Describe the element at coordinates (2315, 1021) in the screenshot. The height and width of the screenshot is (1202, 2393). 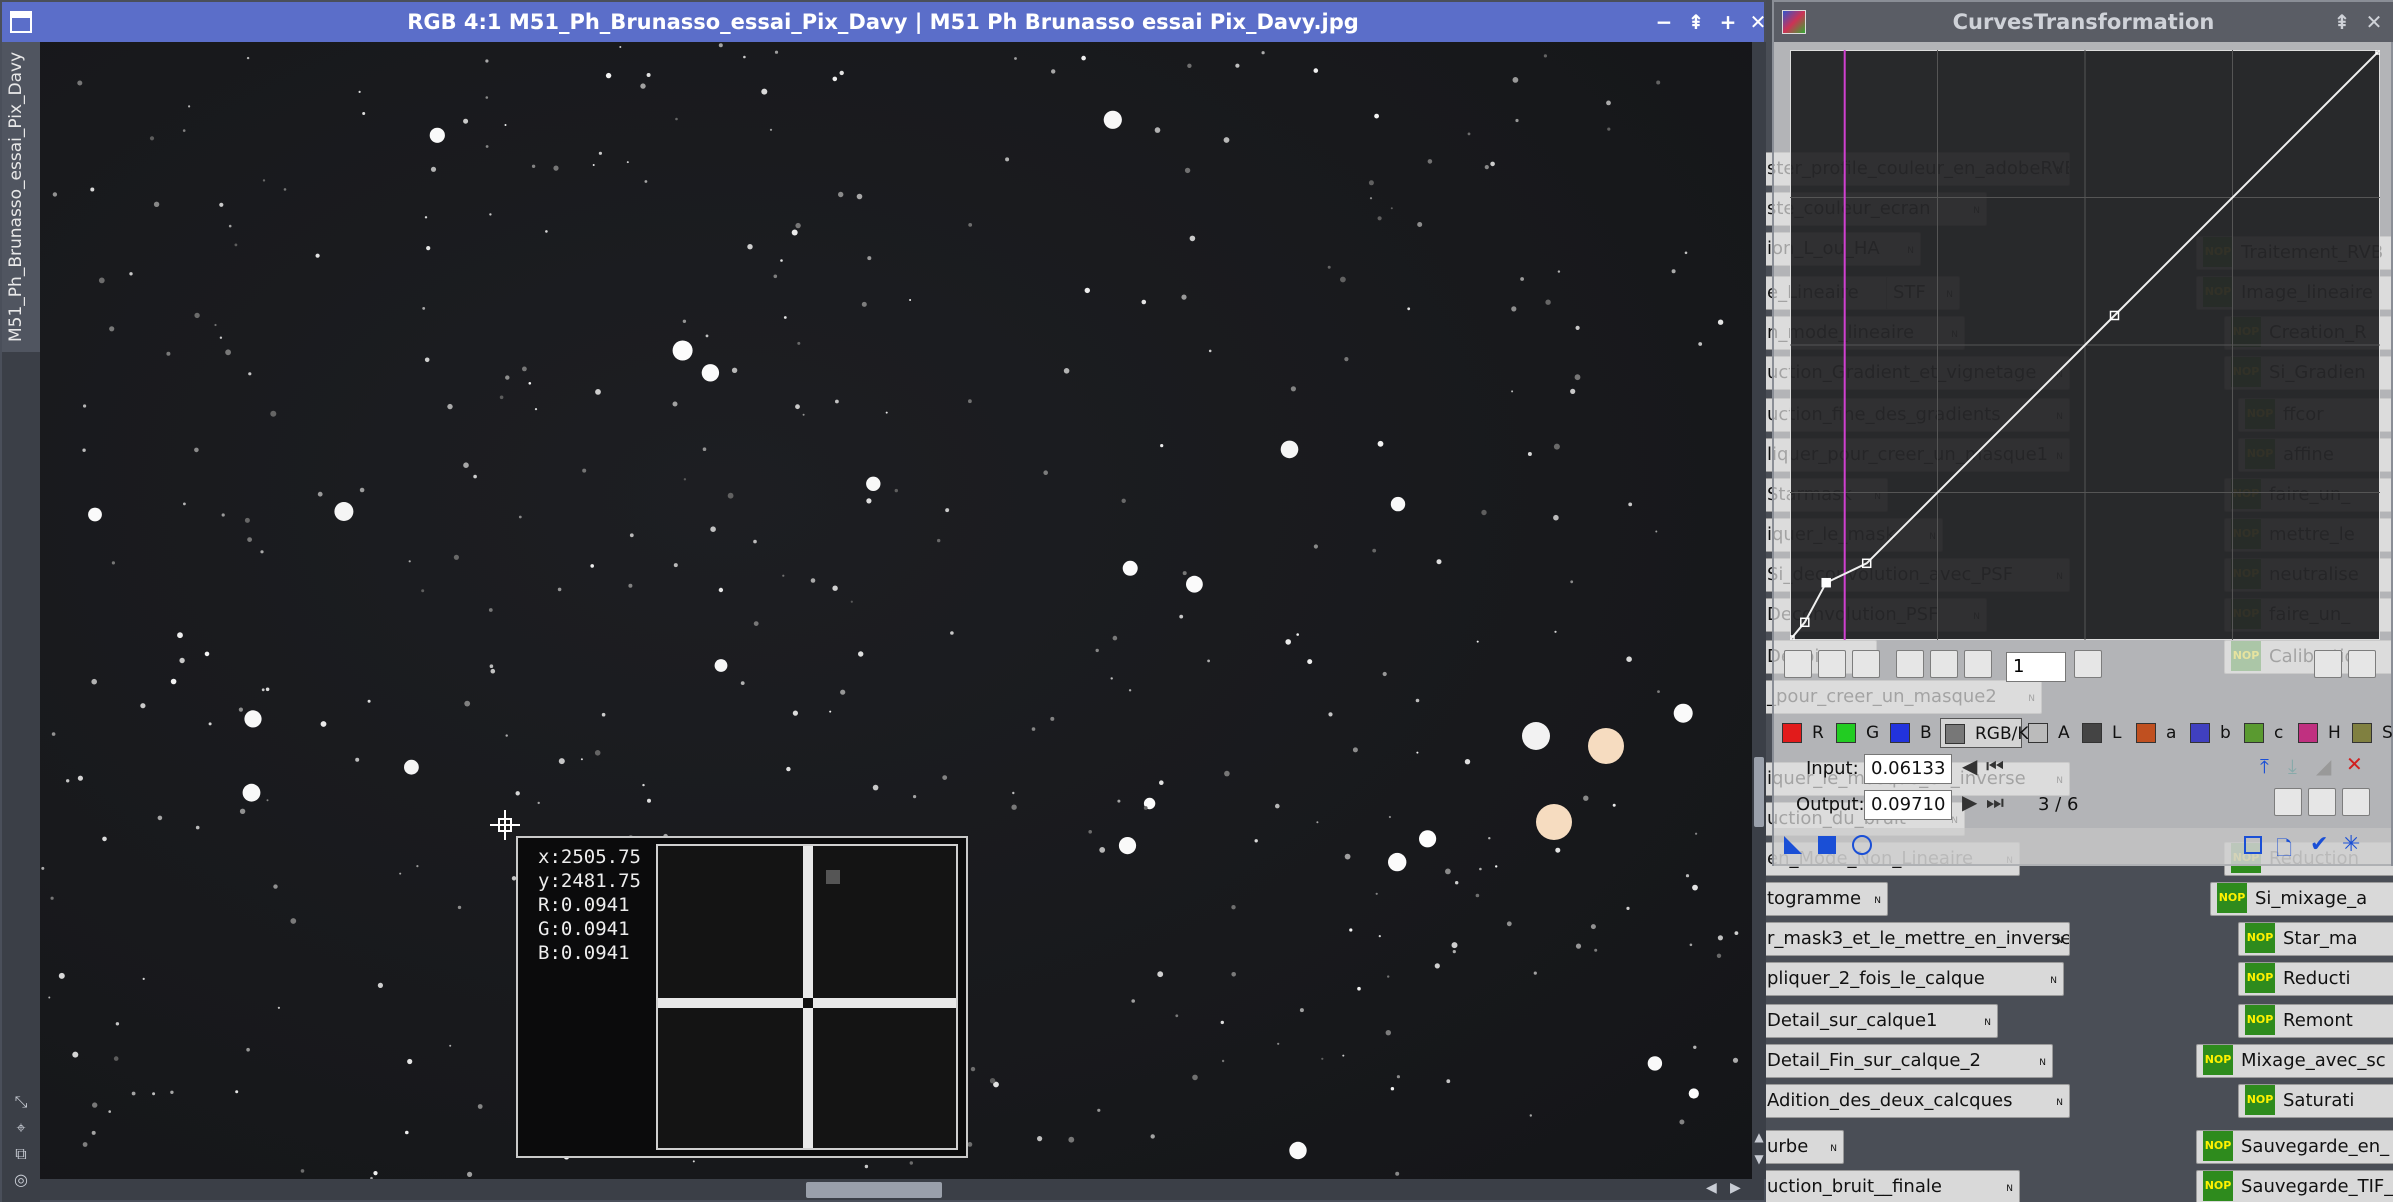
I see `process-icon-right: NOP Remont` at that location.